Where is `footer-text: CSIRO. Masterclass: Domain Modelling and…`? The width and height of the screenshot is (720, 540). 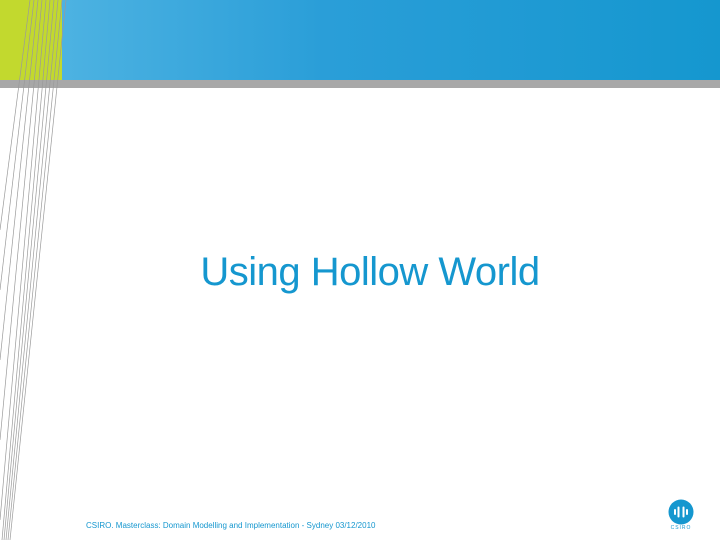 footer-text: CSIRO. Masterclass: Domain Modelling and… is located at coordinates (231, 525).